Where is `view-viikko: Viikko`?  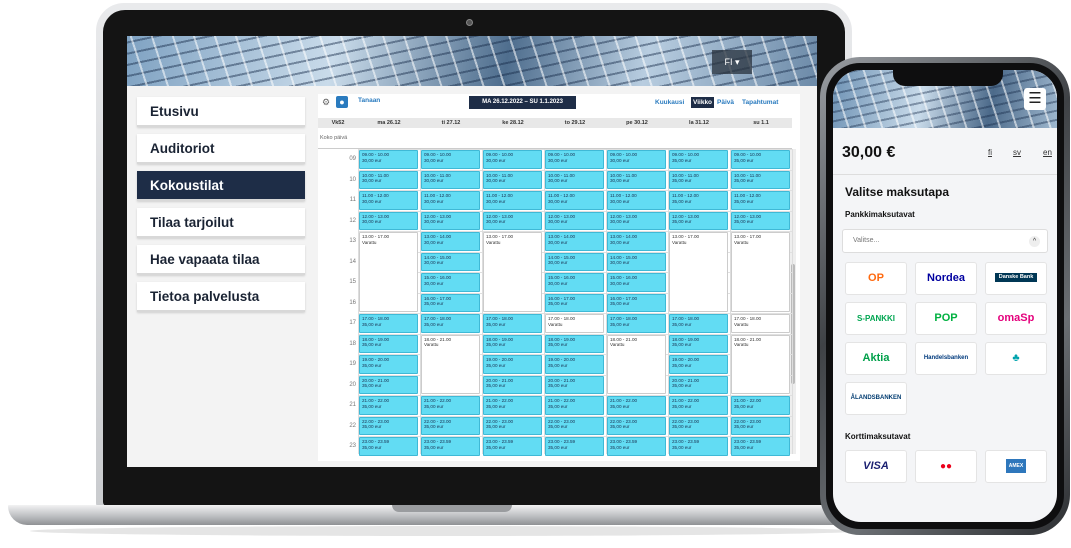 view-viikko: Viikko is located at coordinates (703, 102).